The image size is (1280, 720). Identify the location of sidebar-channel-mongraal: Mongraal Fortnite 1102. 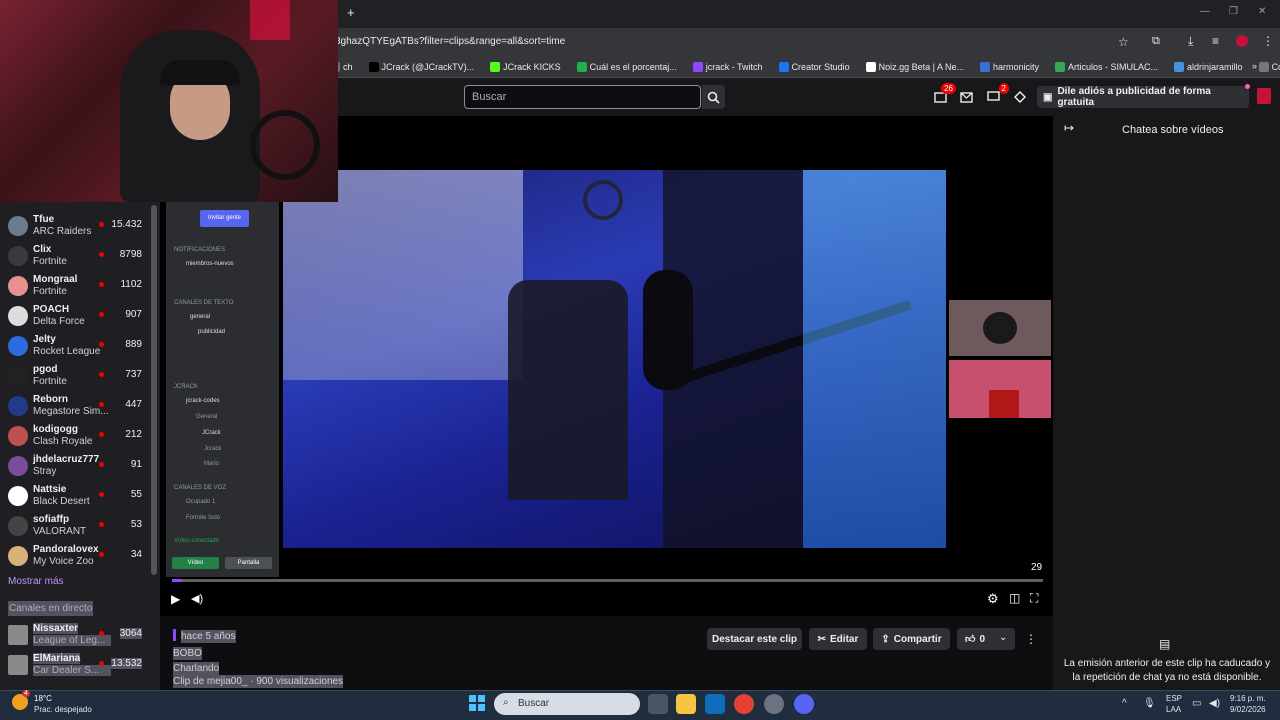
(75, 286).